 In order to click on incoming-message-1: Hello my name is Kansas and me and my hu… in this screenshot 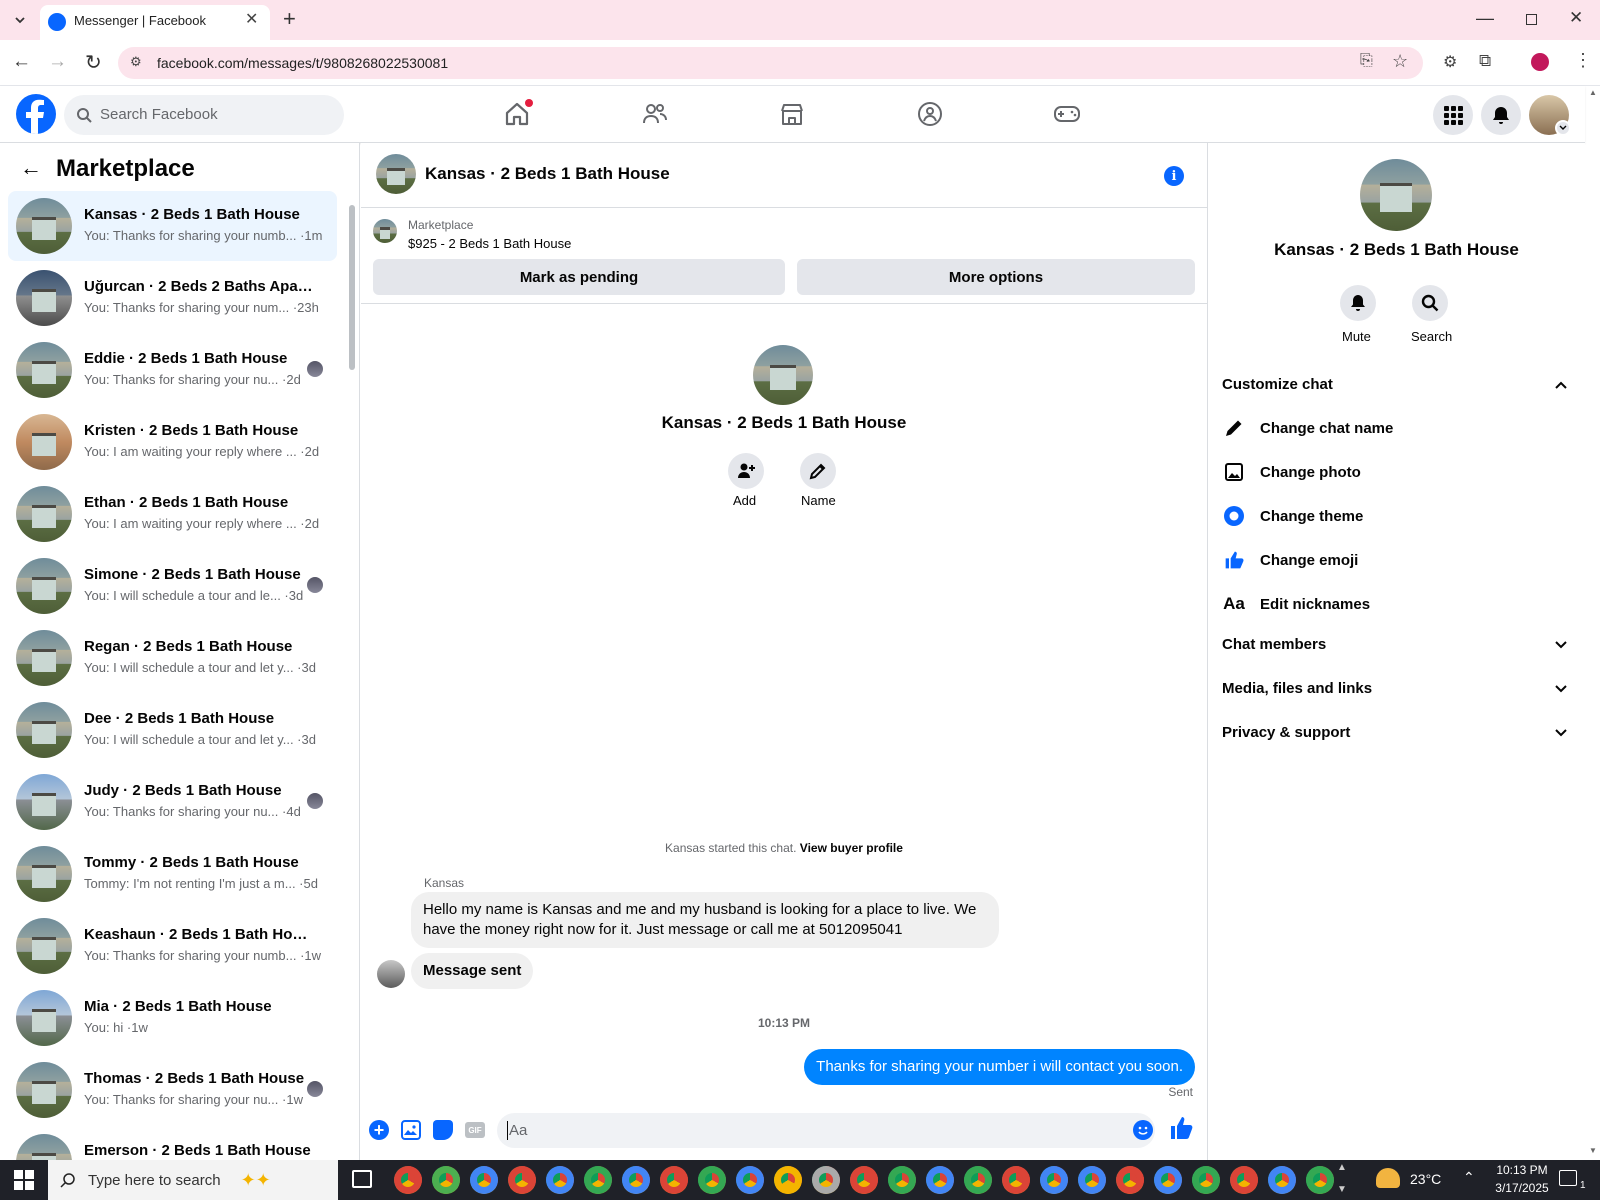, I will do `click(705, 920)`.